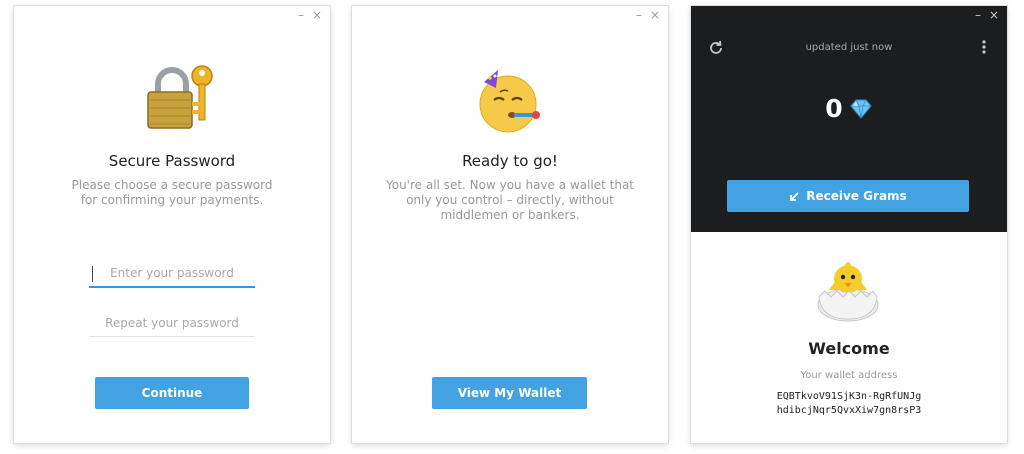 This screenshot has height=454, width=1024. Describe the element at coordinates (509, 393) in the screenshot. I see `view-wallet-button: View My Wallet` at that location.